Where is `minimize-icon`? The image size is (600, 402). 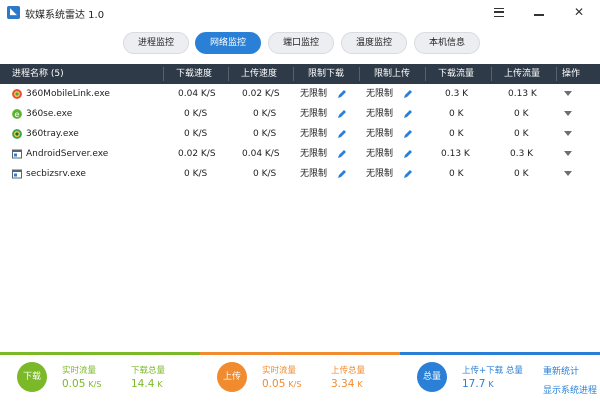
minimize-icon is located at coordinates (539, 15).